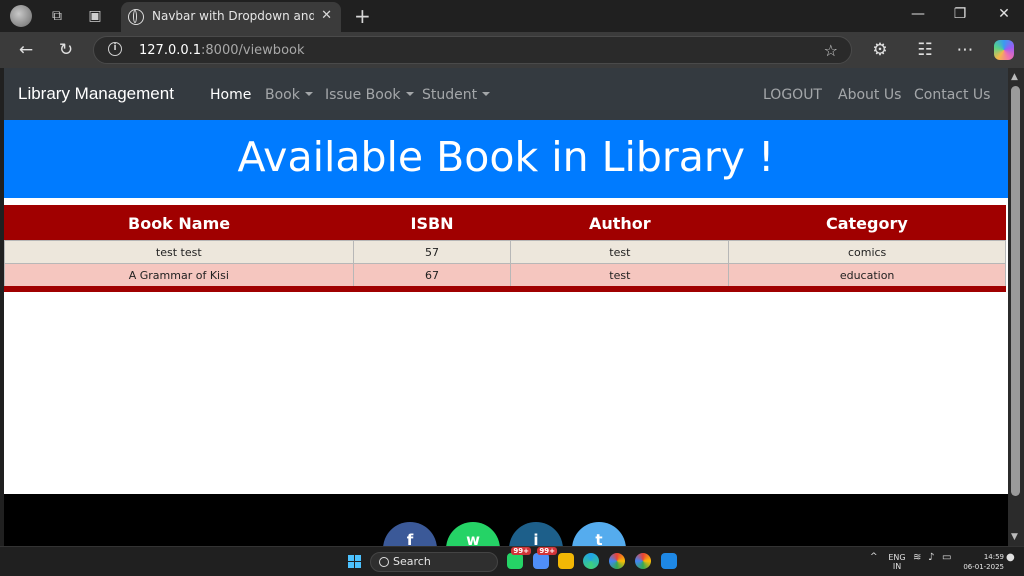 This screenshot has height=576, width=1024. What do you see at coordinates (831, 50) in the screenshot?
I see `favorite-star-icon: ☆` at bounding box center [831, 50].